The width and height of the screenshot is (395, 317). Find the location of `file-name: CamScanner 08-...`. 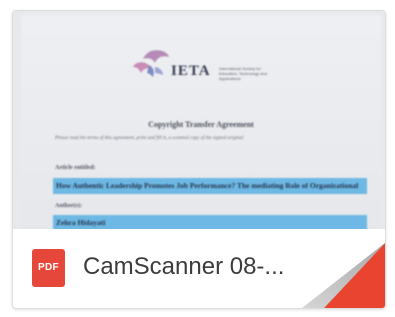

file-name: CamScanner 08-... is located at coordinates (183, 267).